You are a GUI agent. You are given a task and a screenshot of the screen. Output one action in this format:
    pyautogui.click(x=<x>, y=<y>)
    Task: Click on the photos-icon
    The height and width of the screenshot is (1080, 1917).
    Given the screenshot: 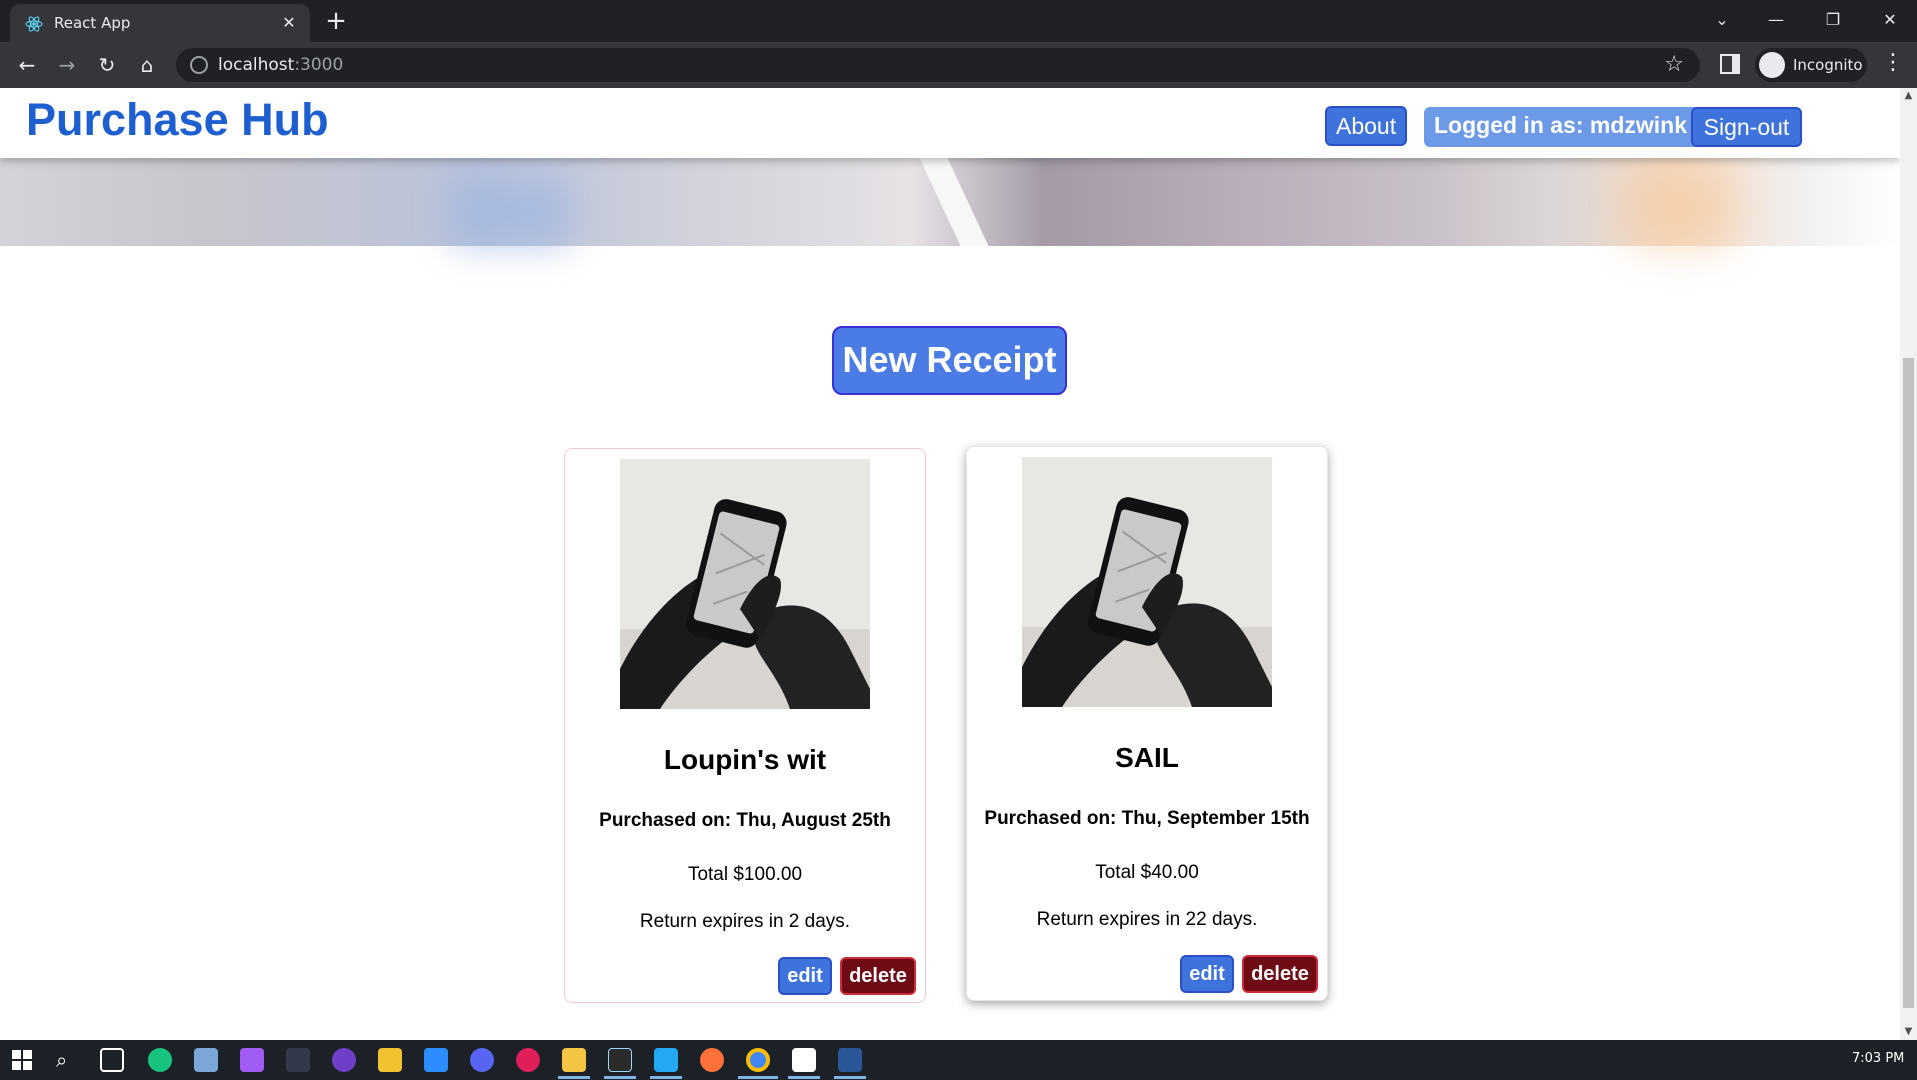 What is the action you would take?
    pyautogui.click(x=206, y=1060)
    